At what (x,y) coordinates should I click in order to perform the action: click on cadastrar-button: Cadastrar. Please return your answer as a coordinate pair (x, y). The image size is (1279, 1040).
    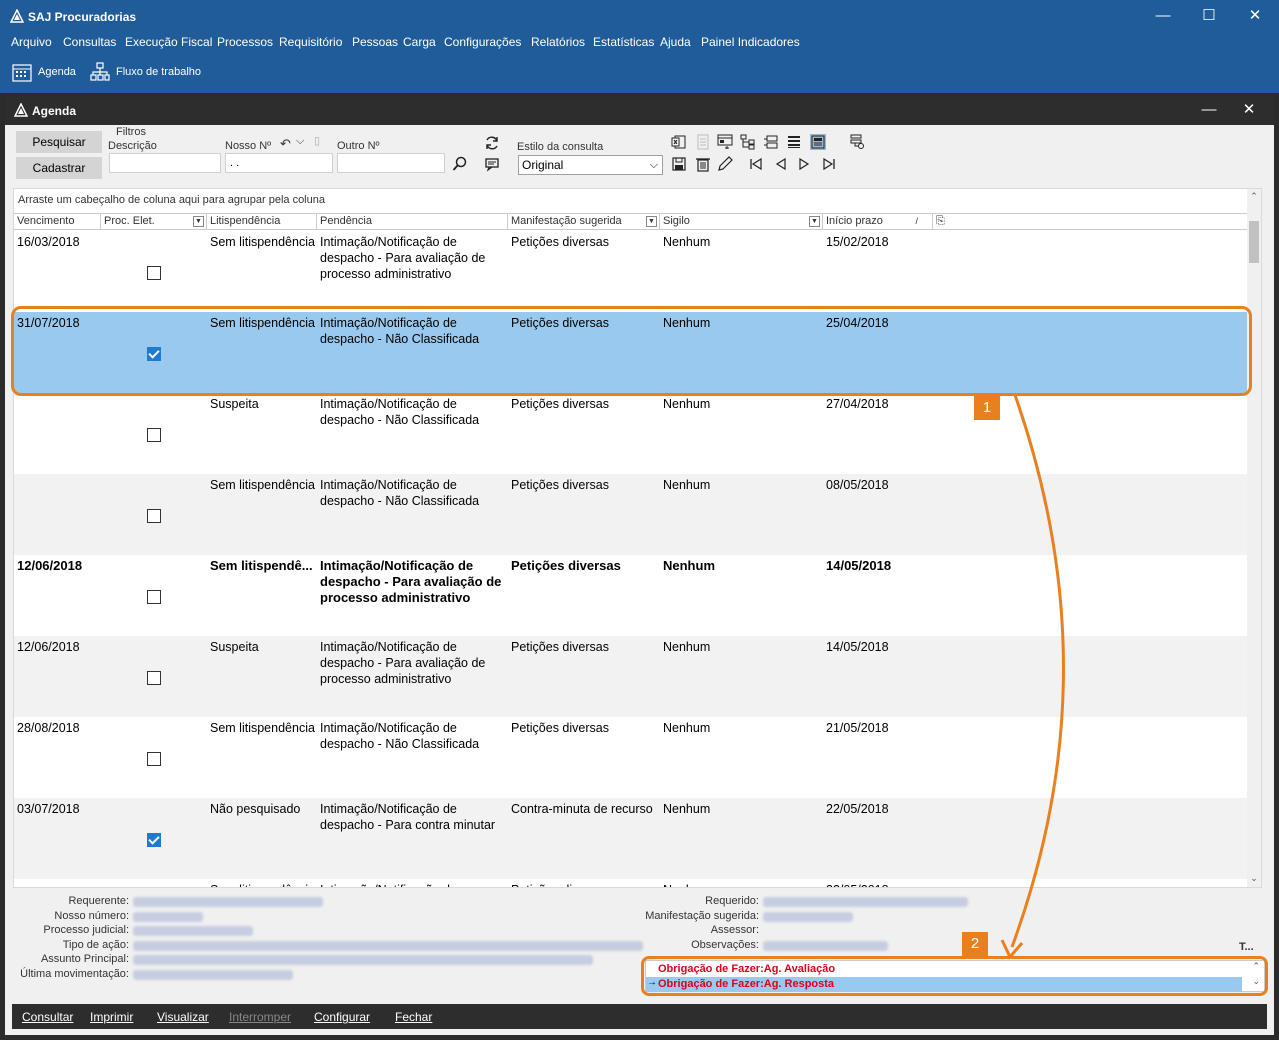
    Looking at the image, I should click on (59, 168).